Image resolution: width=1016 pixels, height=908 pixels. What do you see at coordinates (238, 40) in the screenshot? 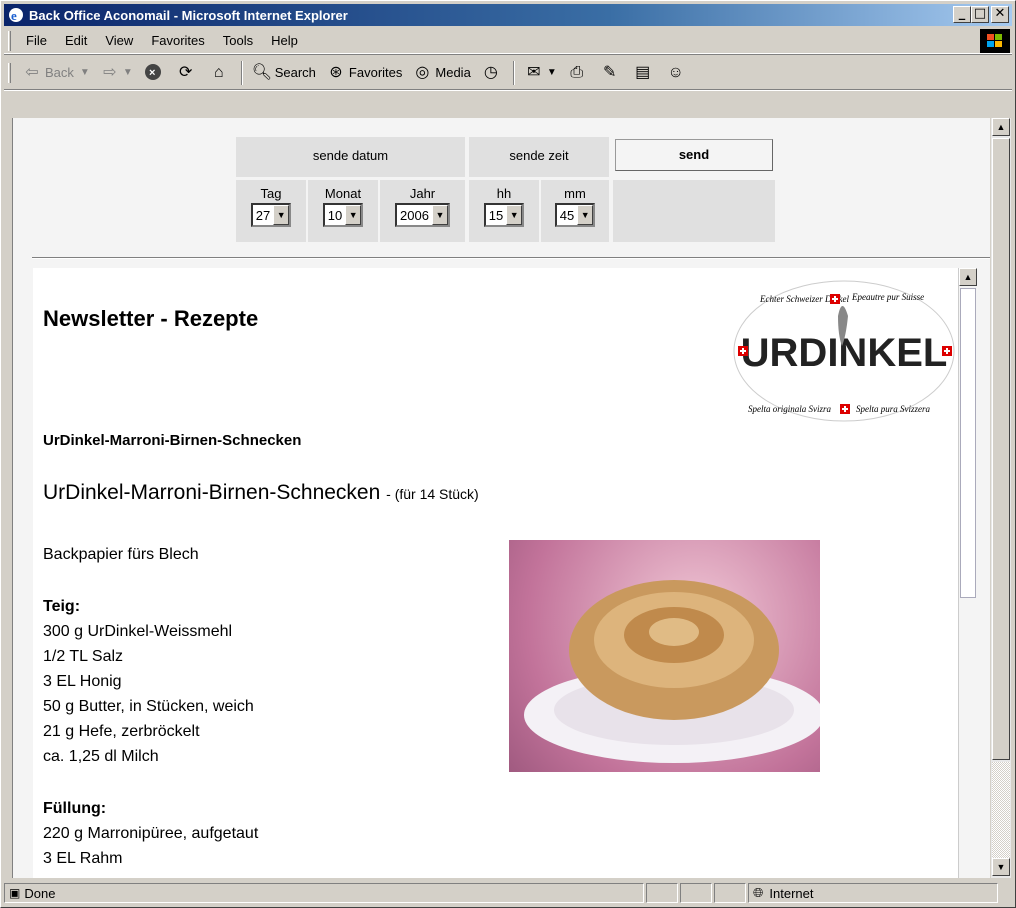
I see `menu-tools: Tools` at bounding box center [238, 40].